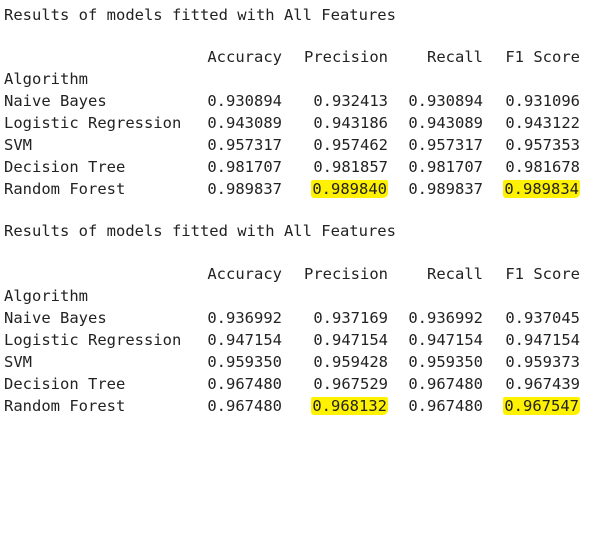 Image resolution: width=601 pixels, height=549 pixels. I want to click on cell-value-highlighted: 0.989840, so click(339, 189).